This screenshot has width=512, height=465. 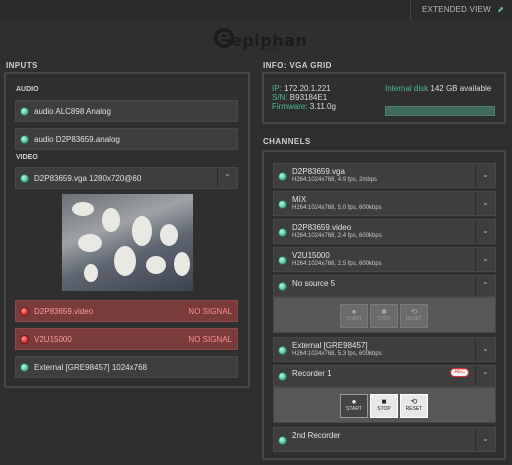 What do you see at coordinates (256, 10) in the screenshot?
I see `top-bar: EXTENDED VIEW ⬈` at bounding box center [256, 10].